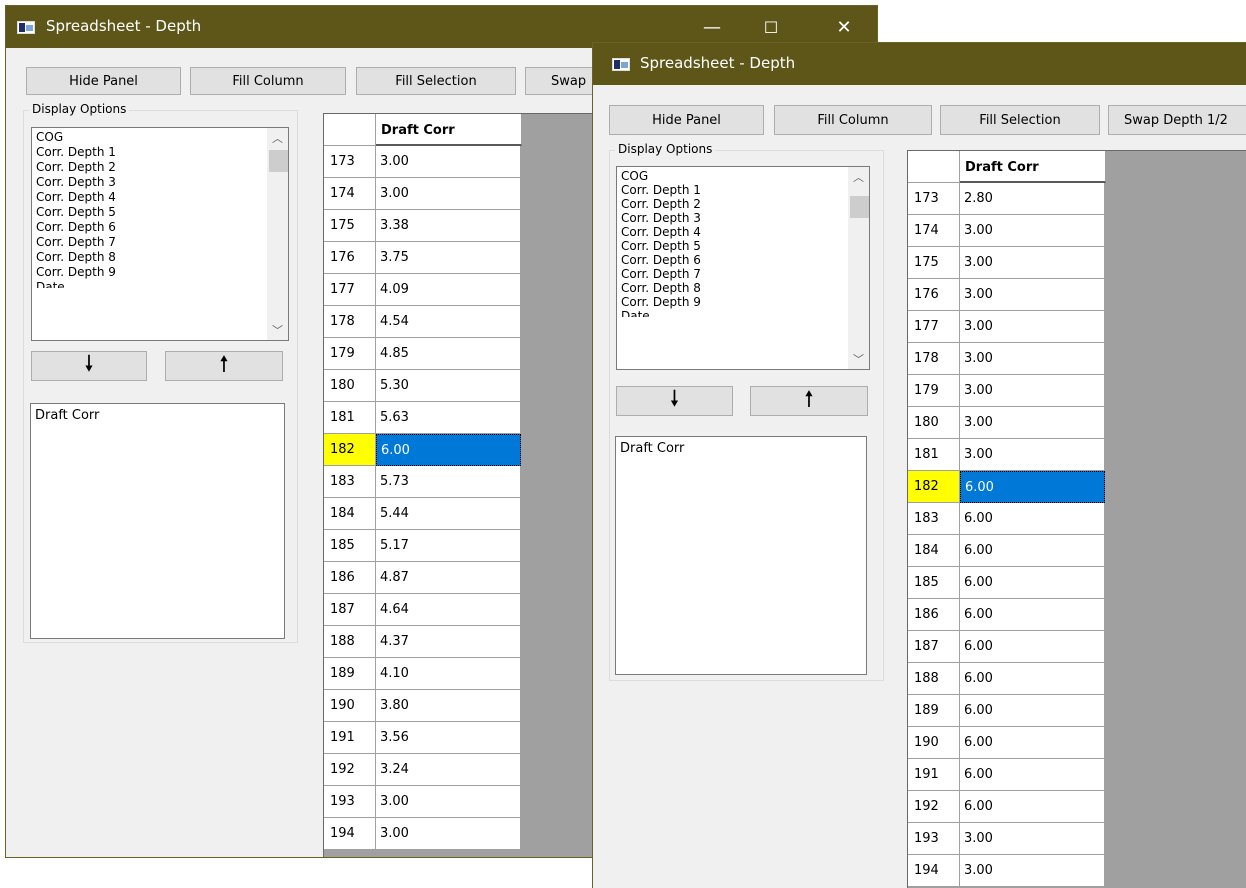 The image size is (1246, 888). Describe the element at coordinates (448, 450) in the screenshot. I see `selected-cell: 6.00` at that location.